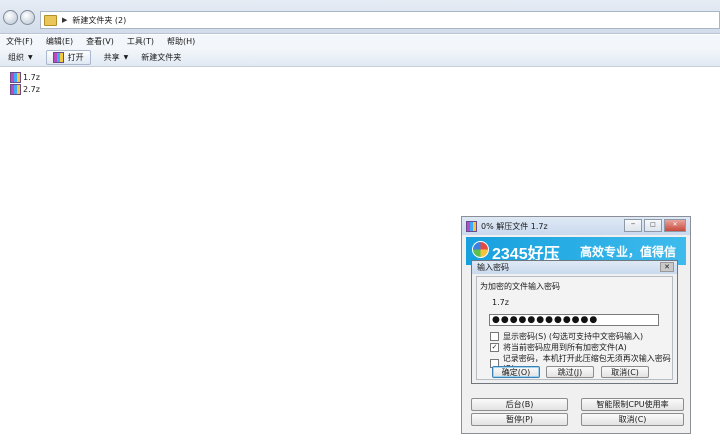 The image size is (720, 444). What do you see at coordinates (31, 77) in the screenshot?
I see `file-name: 1.7z` at bounding box center [31, 77].